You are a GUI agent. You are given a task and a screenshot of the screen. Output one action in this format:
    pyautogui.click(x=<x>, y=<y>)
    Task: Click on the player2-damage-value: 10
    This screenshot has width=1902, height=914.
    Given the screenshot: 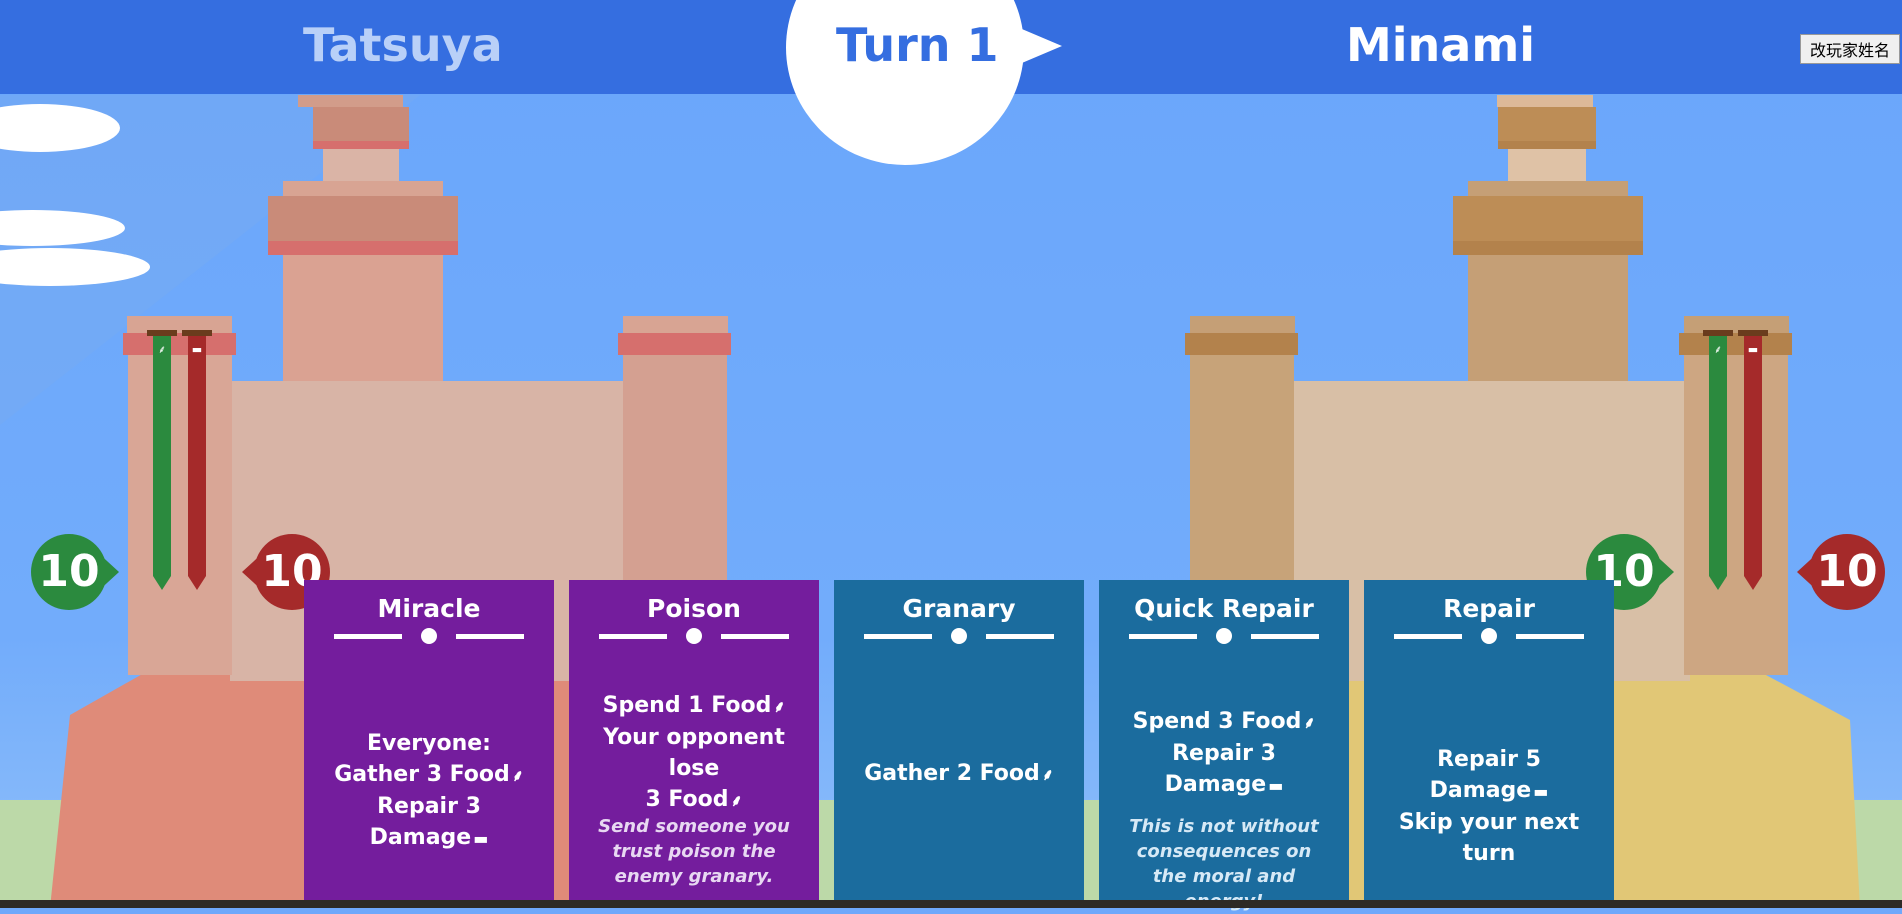 What is the action you would take?
    pyautogui.click(x=1847, y=571)
    